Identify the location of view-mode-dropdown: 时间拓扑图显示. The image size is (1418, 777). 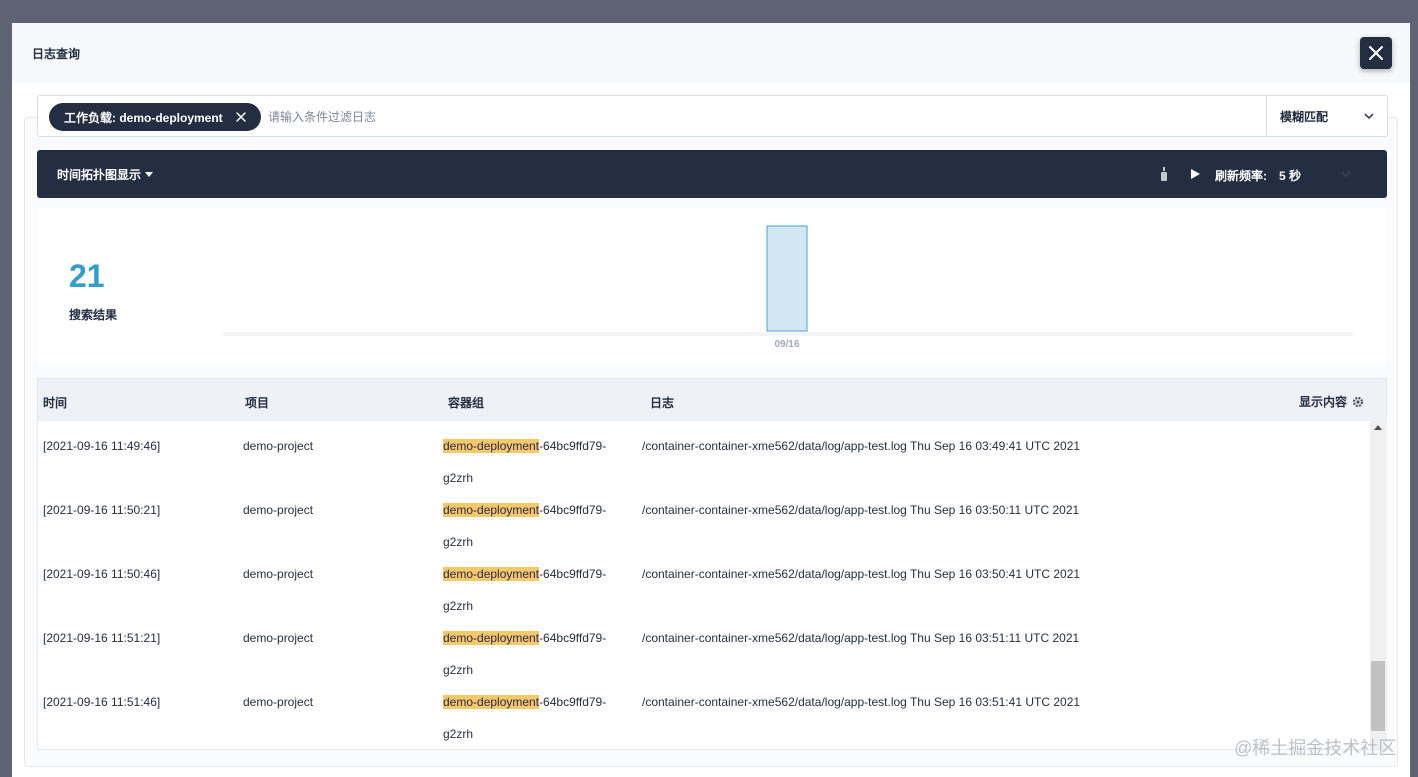
(105, 174).